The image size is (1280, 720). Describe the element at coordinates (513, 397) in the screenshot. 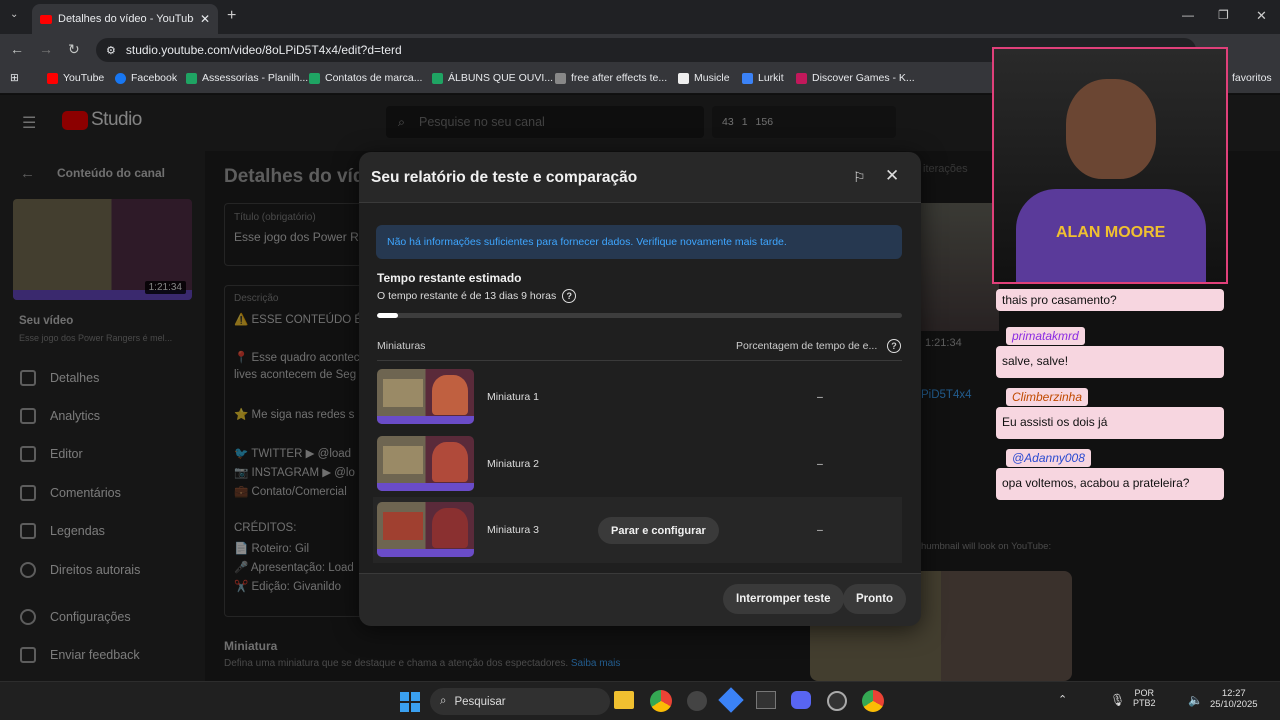

I see `thumbnail-label: Miniatura 1` at that location.